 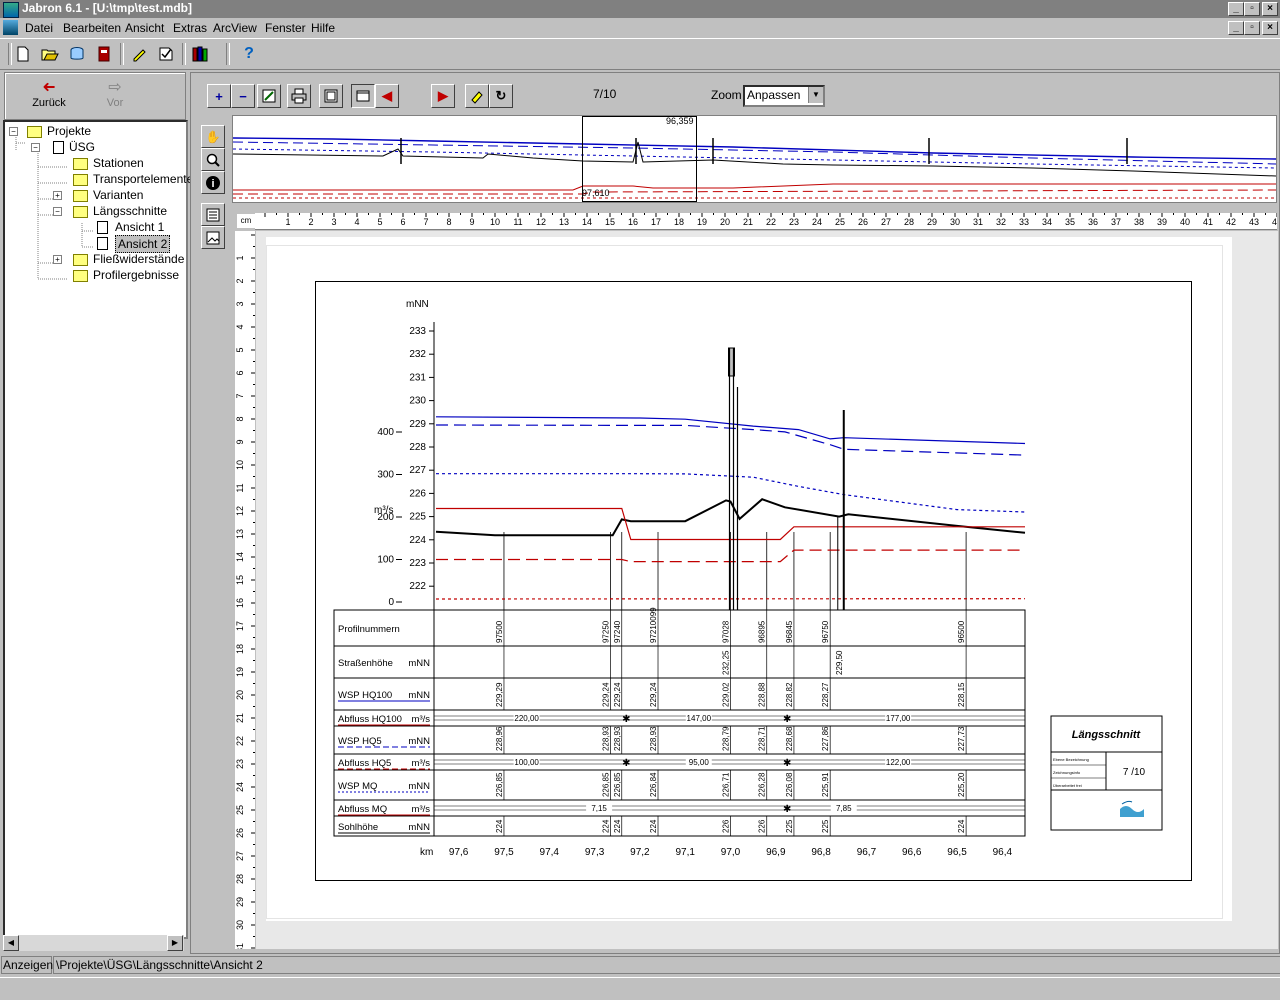 What do you see at coordinates (219, 96) in the screenshot?
I see `zoom-in-button: +` at bounding box center [219, 96].